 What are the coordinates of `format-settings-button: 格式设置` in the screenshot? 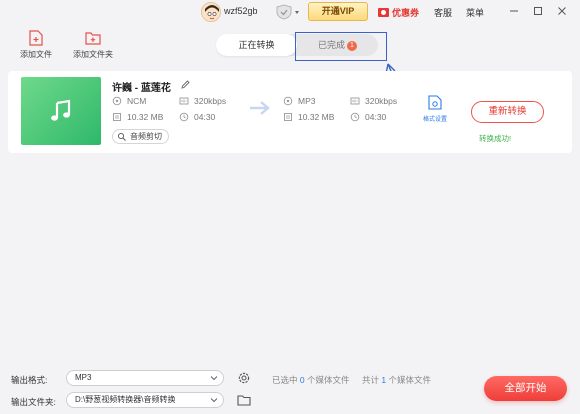 It's located at (435, 109).